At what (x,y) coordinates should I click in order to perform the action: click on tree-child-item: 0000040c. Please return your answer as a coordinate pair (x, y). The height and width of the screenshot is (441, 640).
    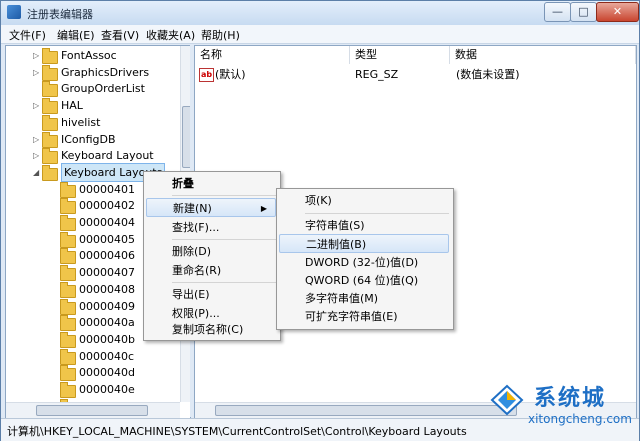
    Looking at the image, I should click on (93, 356).